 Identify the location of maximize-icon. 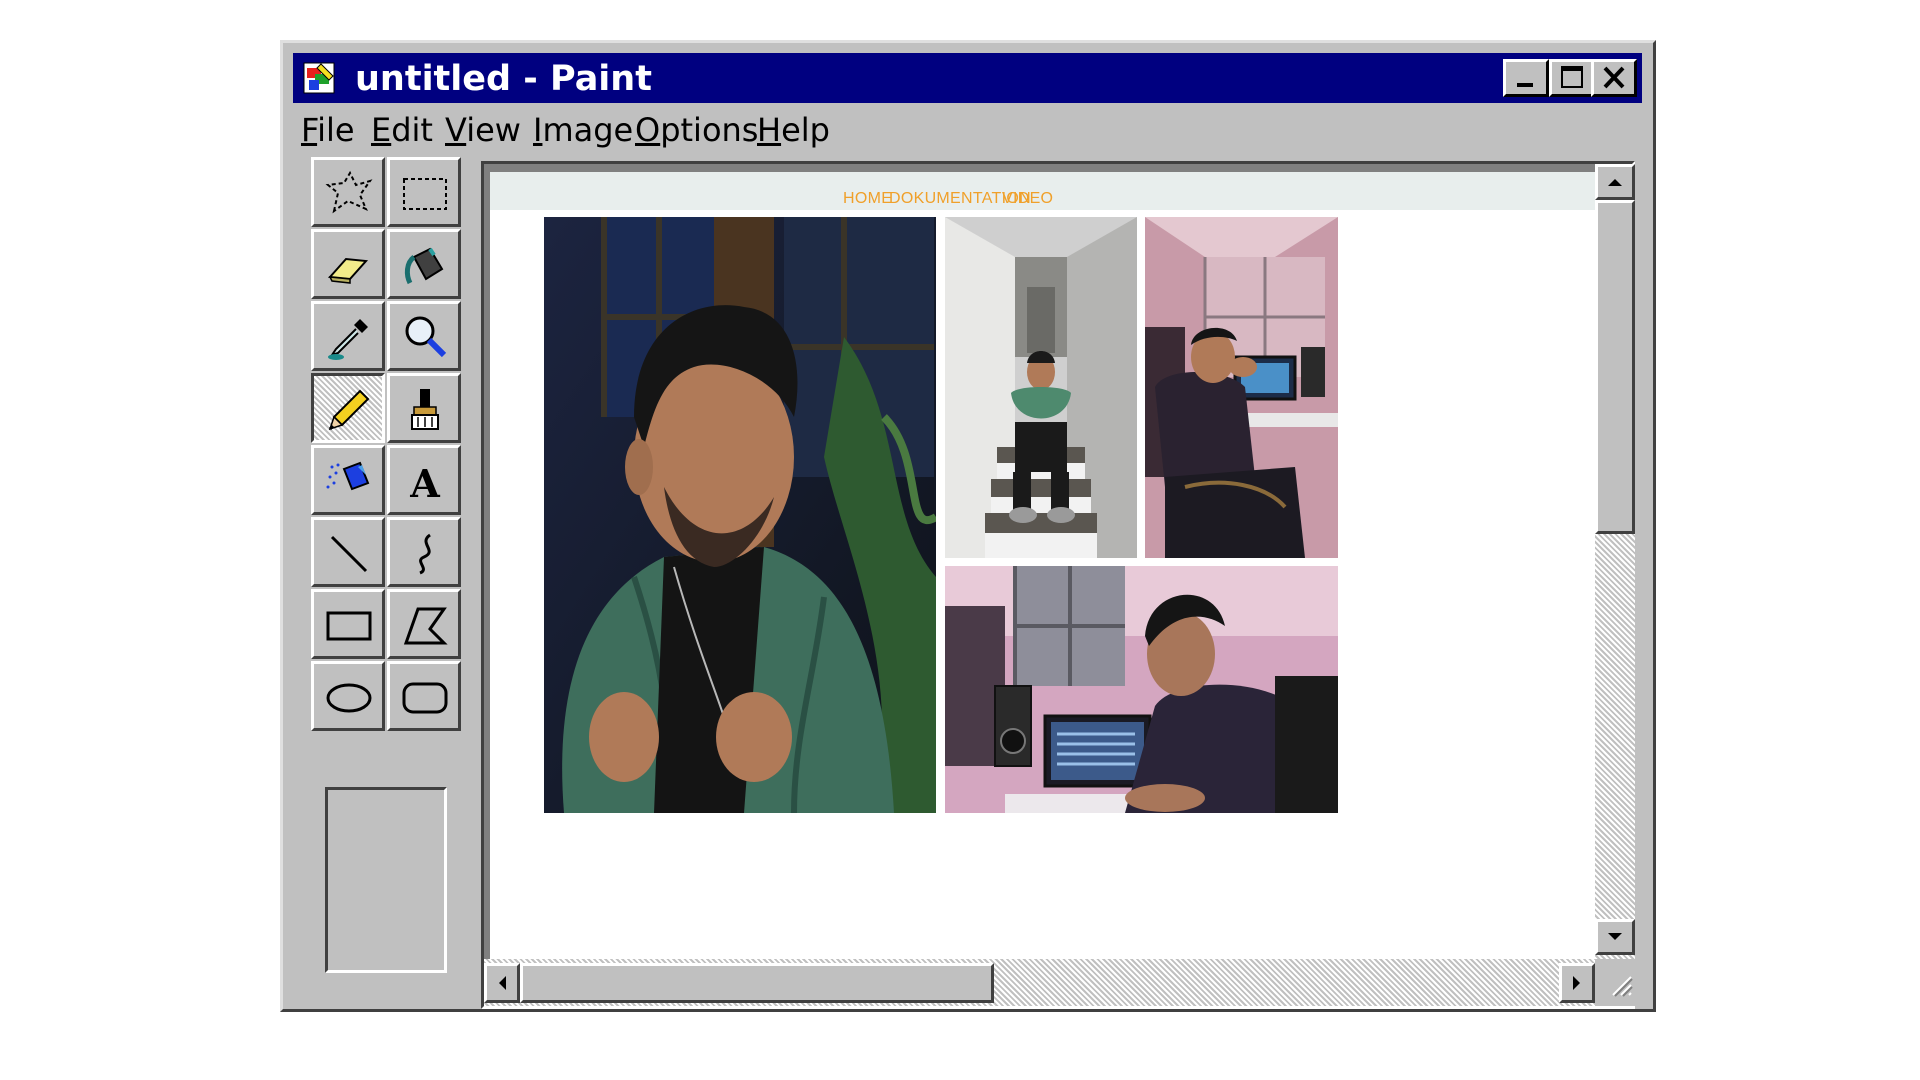
(1572, 77).